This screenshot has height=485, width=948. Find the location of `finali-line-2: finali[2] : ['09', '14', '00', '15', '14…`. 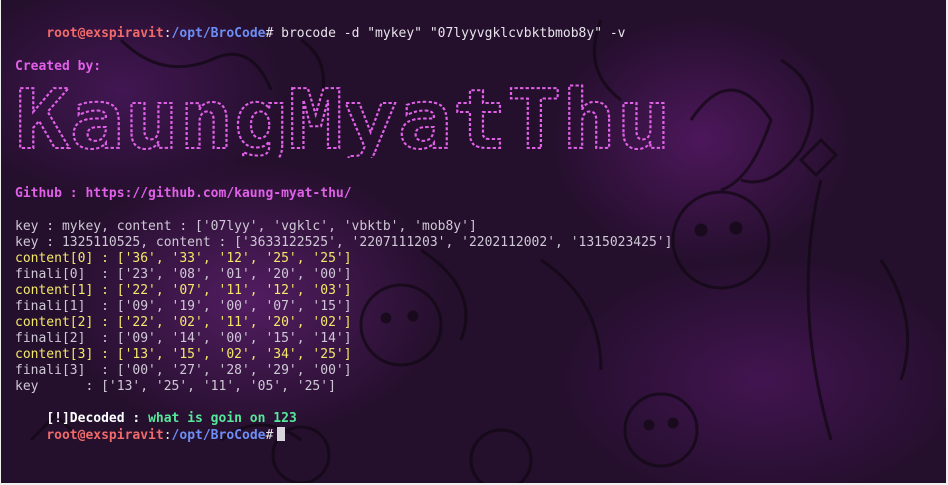

finali-line-2: finali[2] : ['09', '14', '00', '15', '14… is located at coordinates (183, 338).